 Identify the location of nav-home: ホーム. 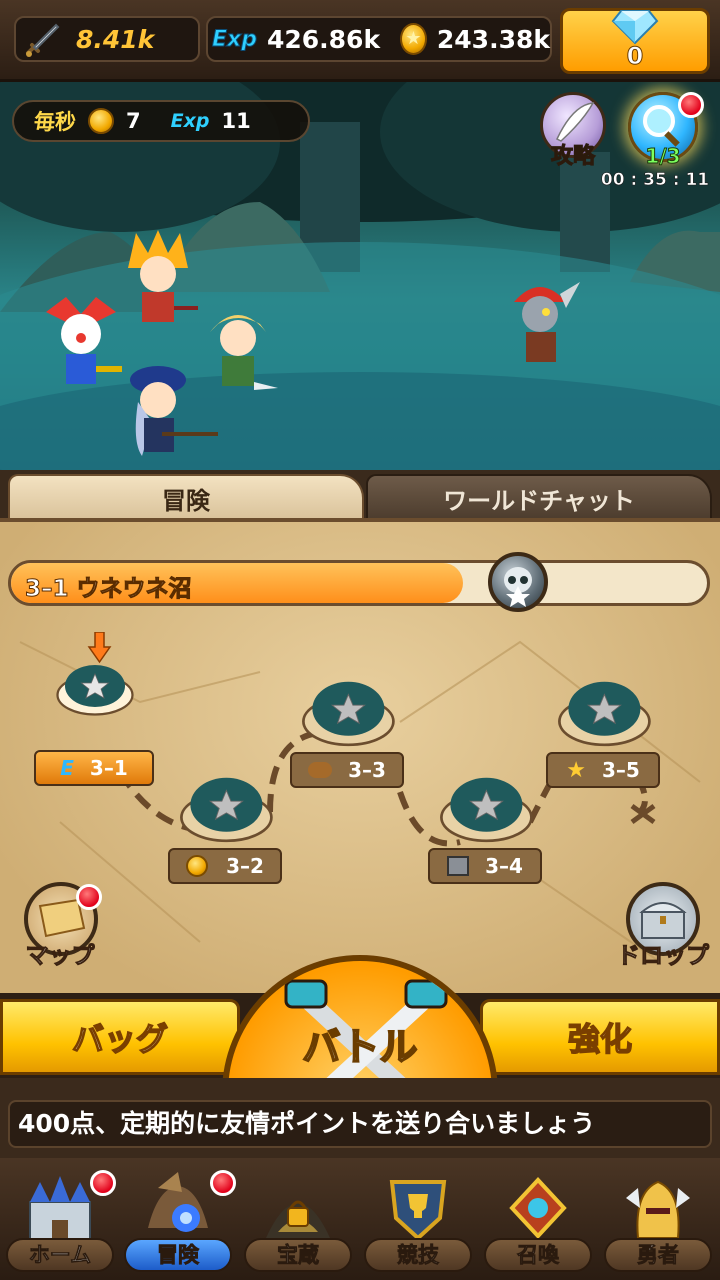
(60, 1220).